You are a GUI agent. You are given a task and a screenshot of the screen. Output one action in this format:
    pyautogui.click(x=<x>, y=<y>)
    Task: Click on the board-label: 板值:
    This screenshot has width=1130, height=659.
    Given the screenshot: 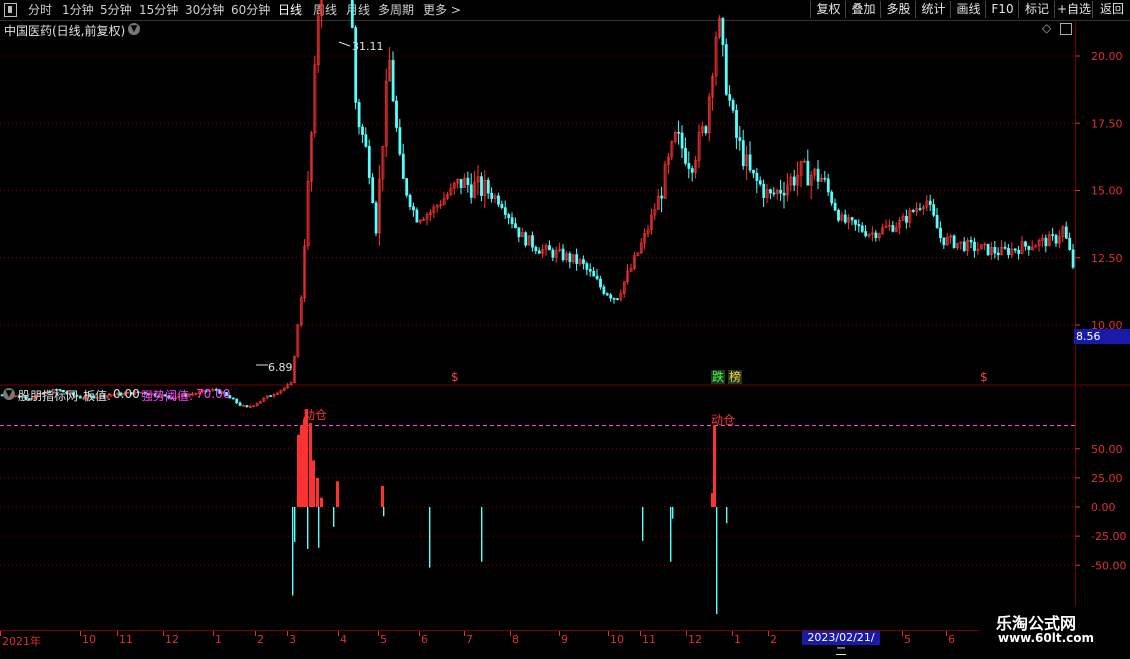 What is the action you would take?
    pyautogui.click(x=97, y=396)
    